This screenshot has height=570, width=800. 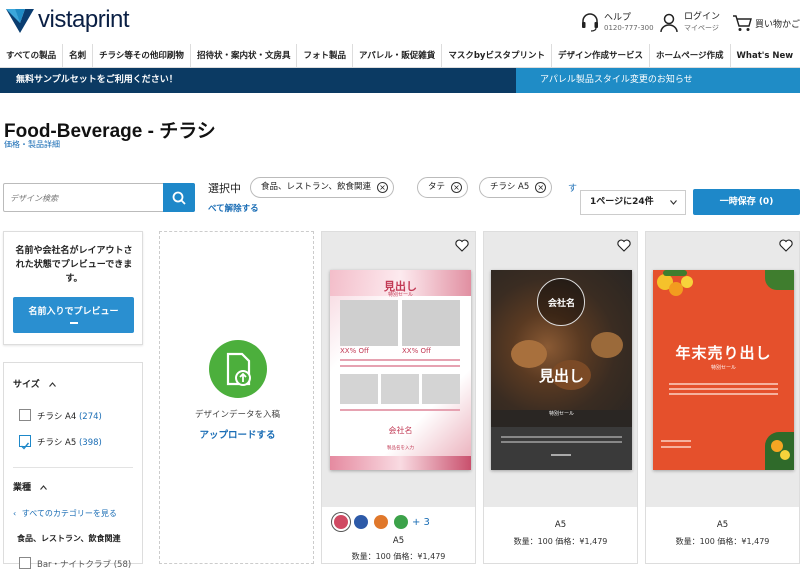 I want to click on nav-item-whats-new: What's New, so click(x=765, y=55).